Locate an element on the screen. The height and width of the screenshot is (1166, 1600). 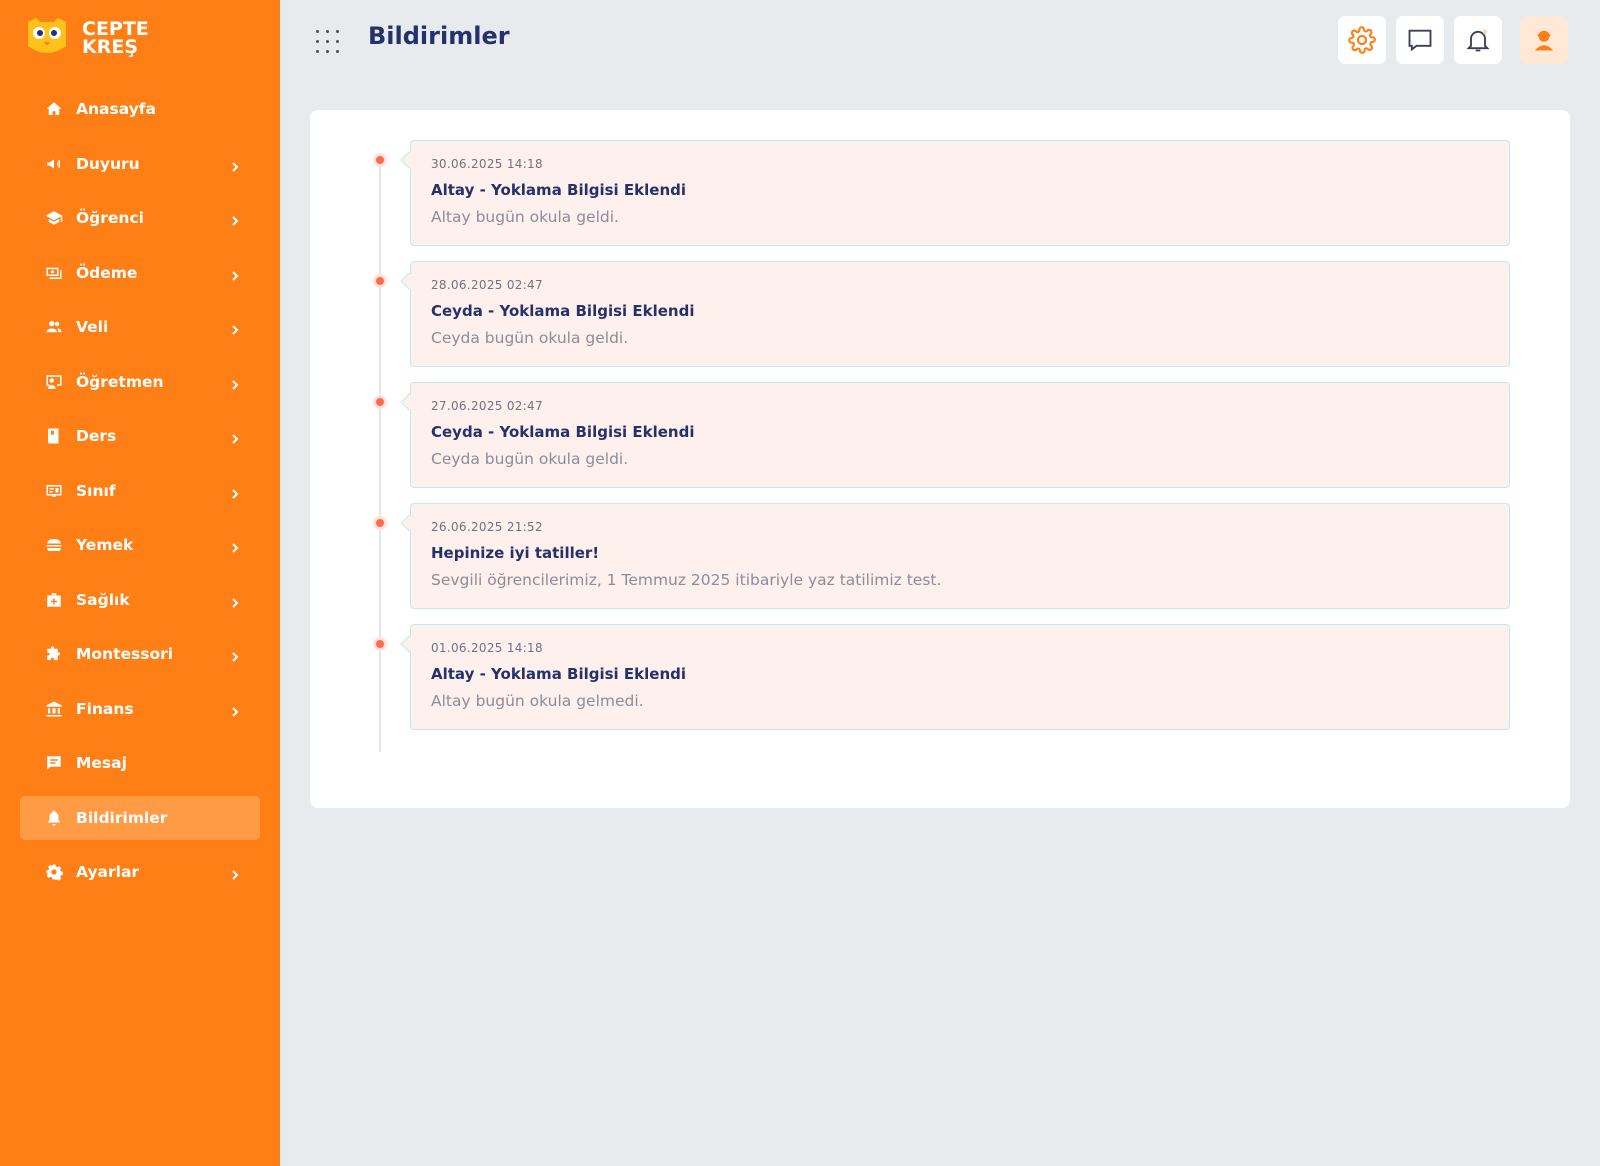
notification-title: Altay - Yoklama Bilgisi Eklendi is located at coordinates (559, 674).